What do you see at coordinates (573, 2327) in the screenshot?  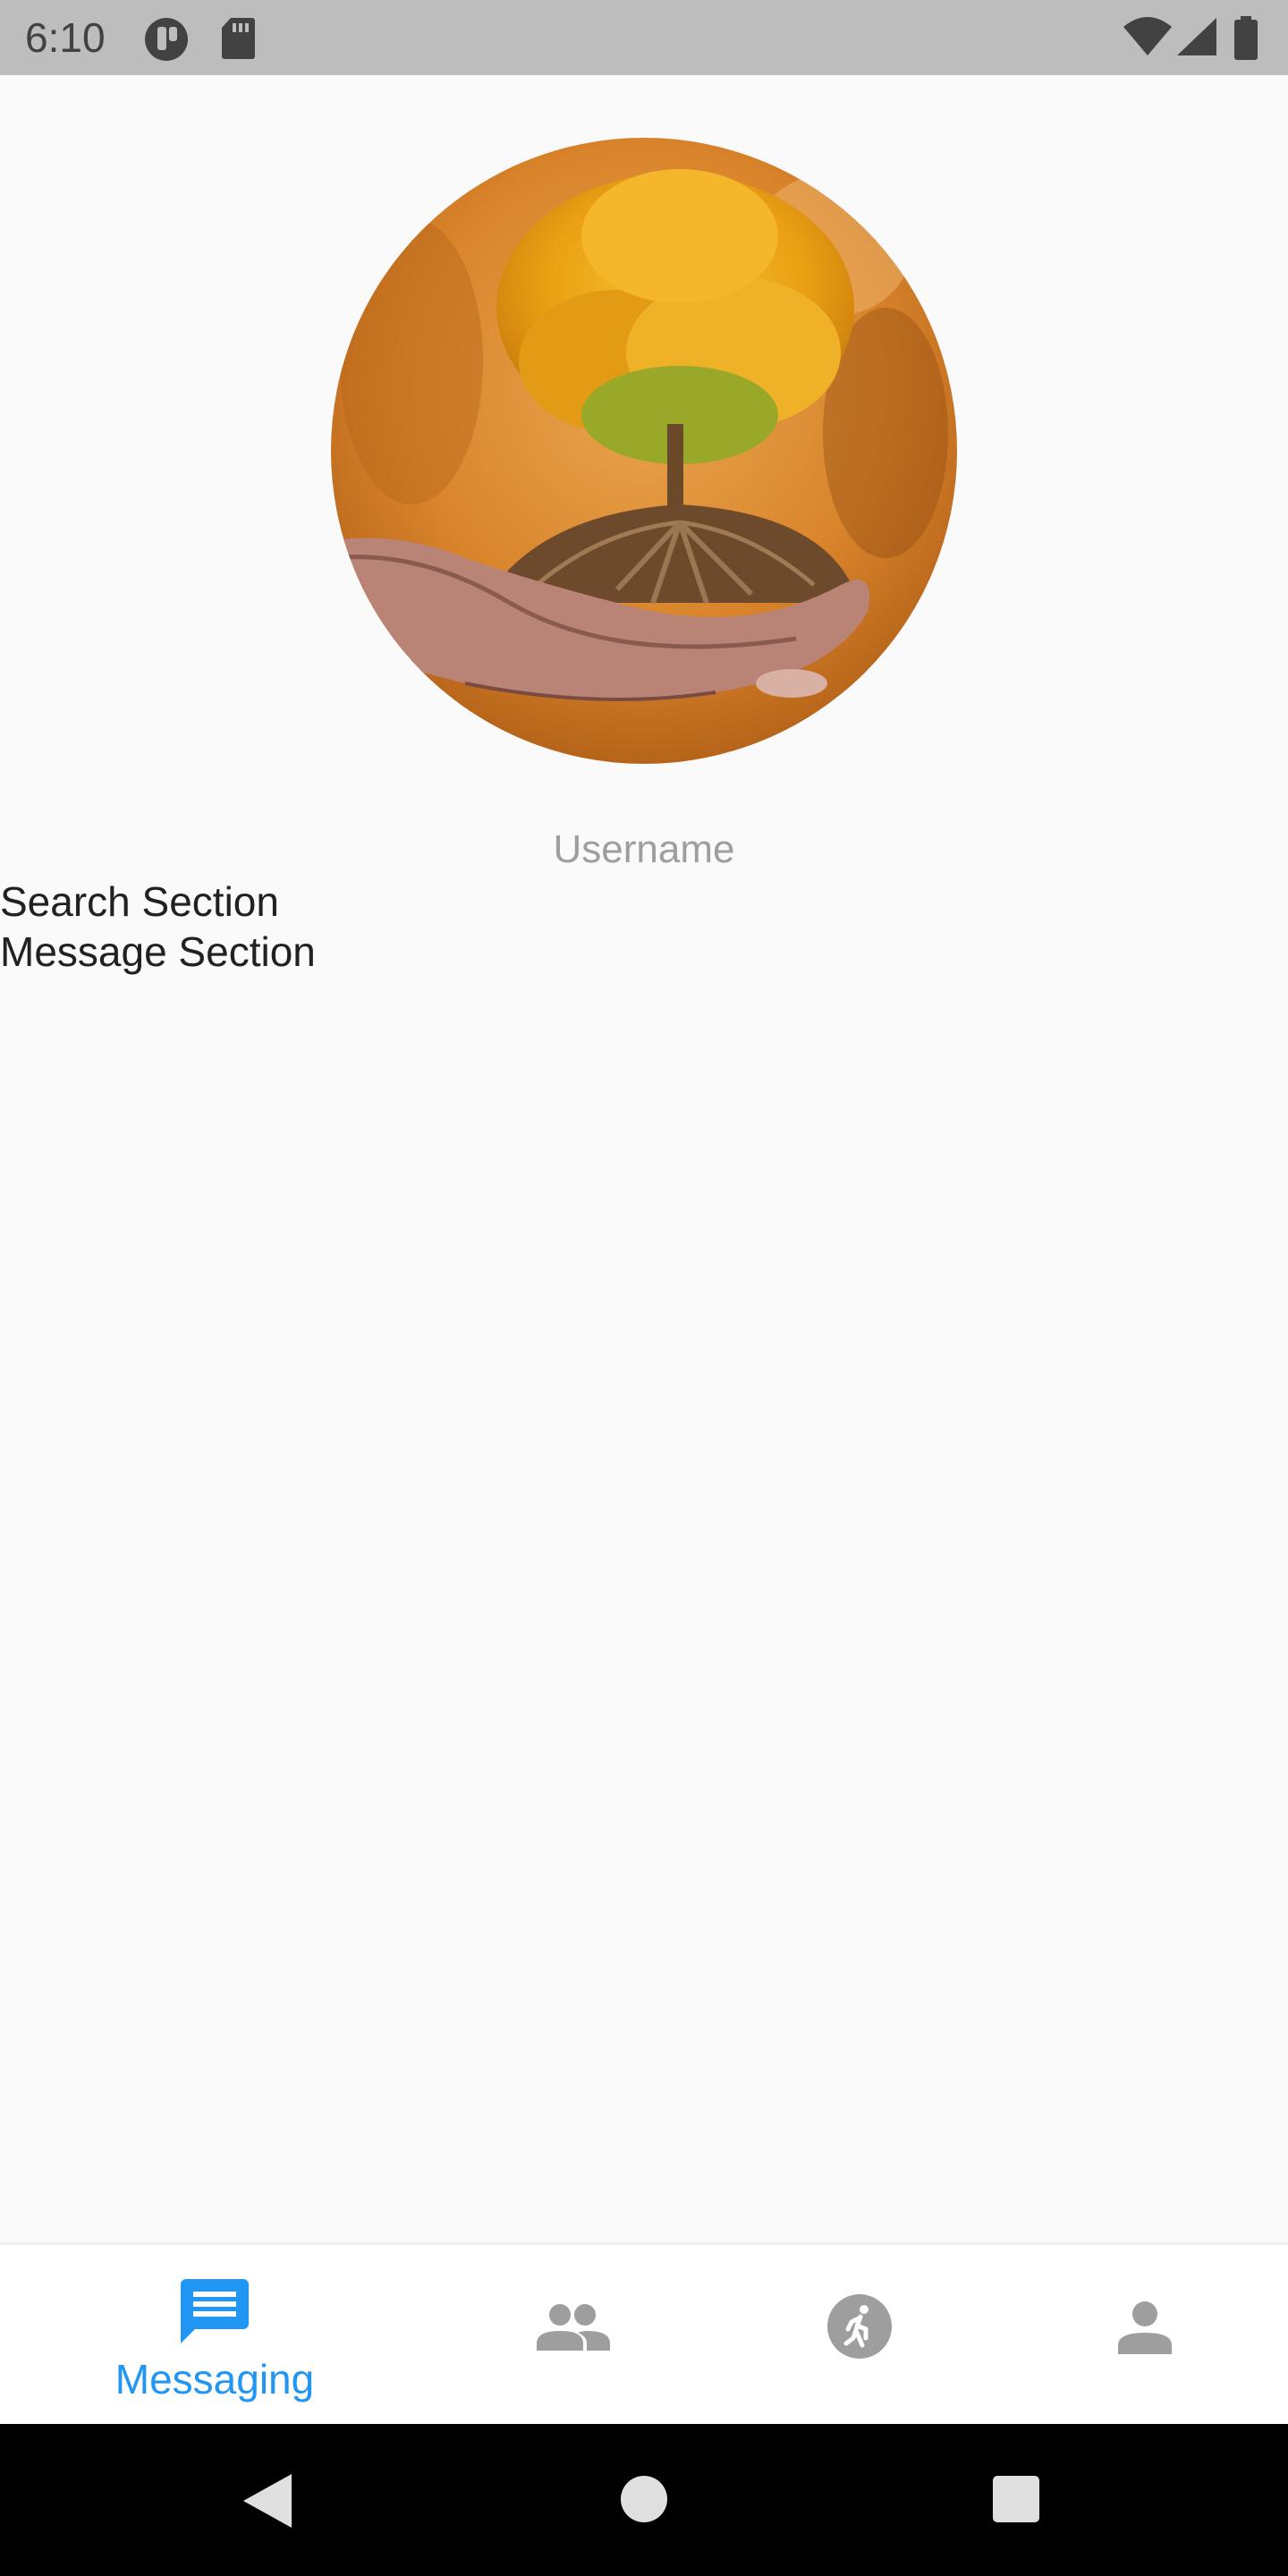 I see `people-icon` at bounding box center [573, 2327].